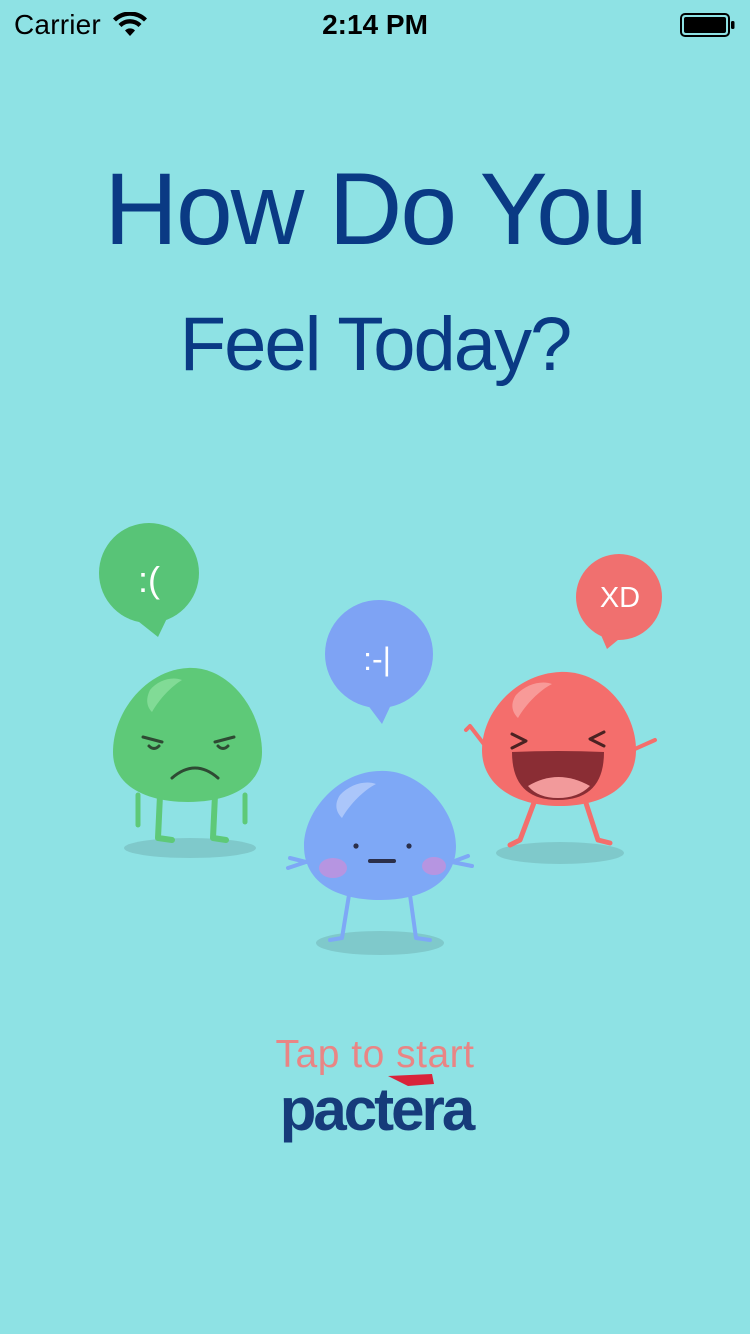 Image resolution: width=750 pixels, height=1334 pixels. Describe the element at coordinates (377, 659) in the screenshot. I see `neutral-bubble-text: :-|` at that location.